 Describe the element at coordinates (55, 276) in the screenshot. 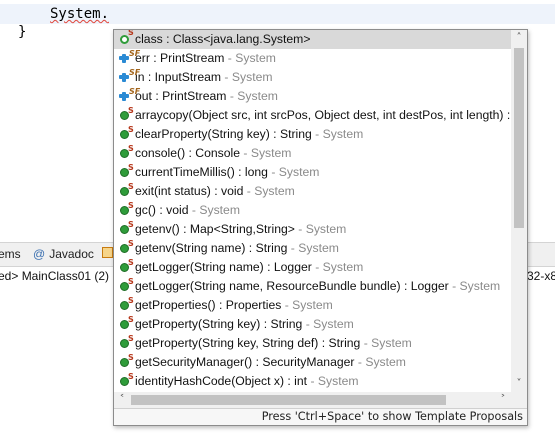

I see `console-title: ed> MainClass01 (2)` at that location.